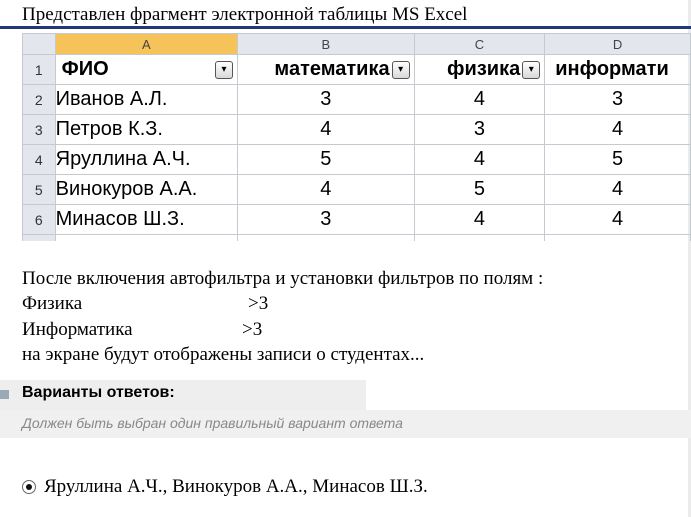 The image size is (691, 517). Describe the element at coordinates (617, 99) in the screenshot. I see `cell-informatics: 3` at that location.